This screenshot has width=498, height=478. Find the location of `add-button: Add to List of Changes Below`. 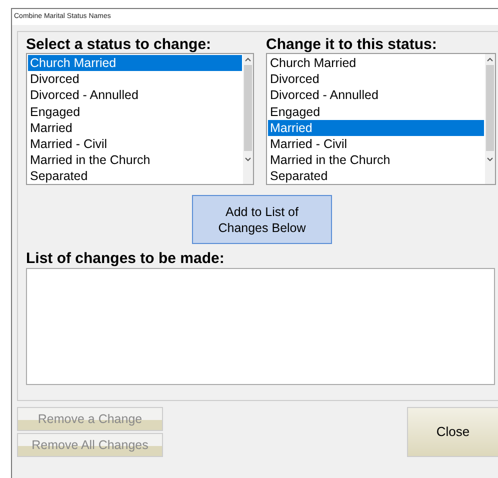

add-button: Add to List of Changes Below is located at coordinates (262, 219).